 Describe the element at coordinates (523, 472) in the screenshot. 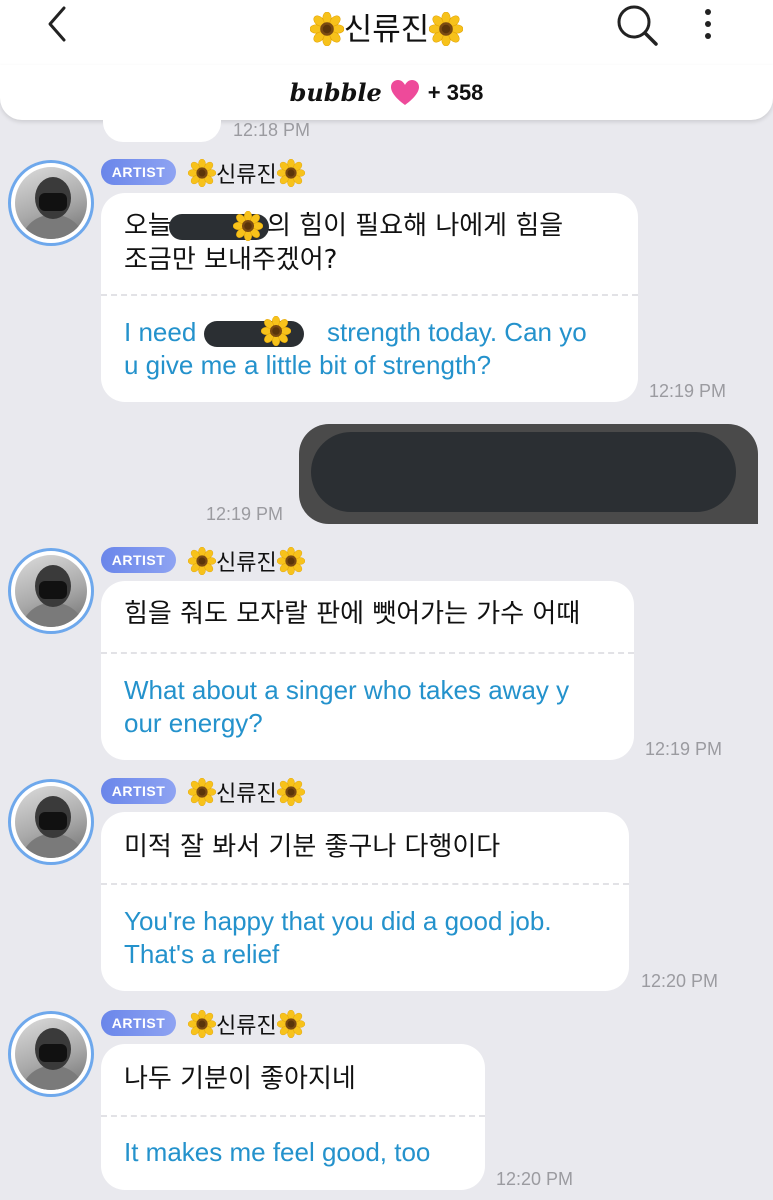

I see `redacted-message` at that location.